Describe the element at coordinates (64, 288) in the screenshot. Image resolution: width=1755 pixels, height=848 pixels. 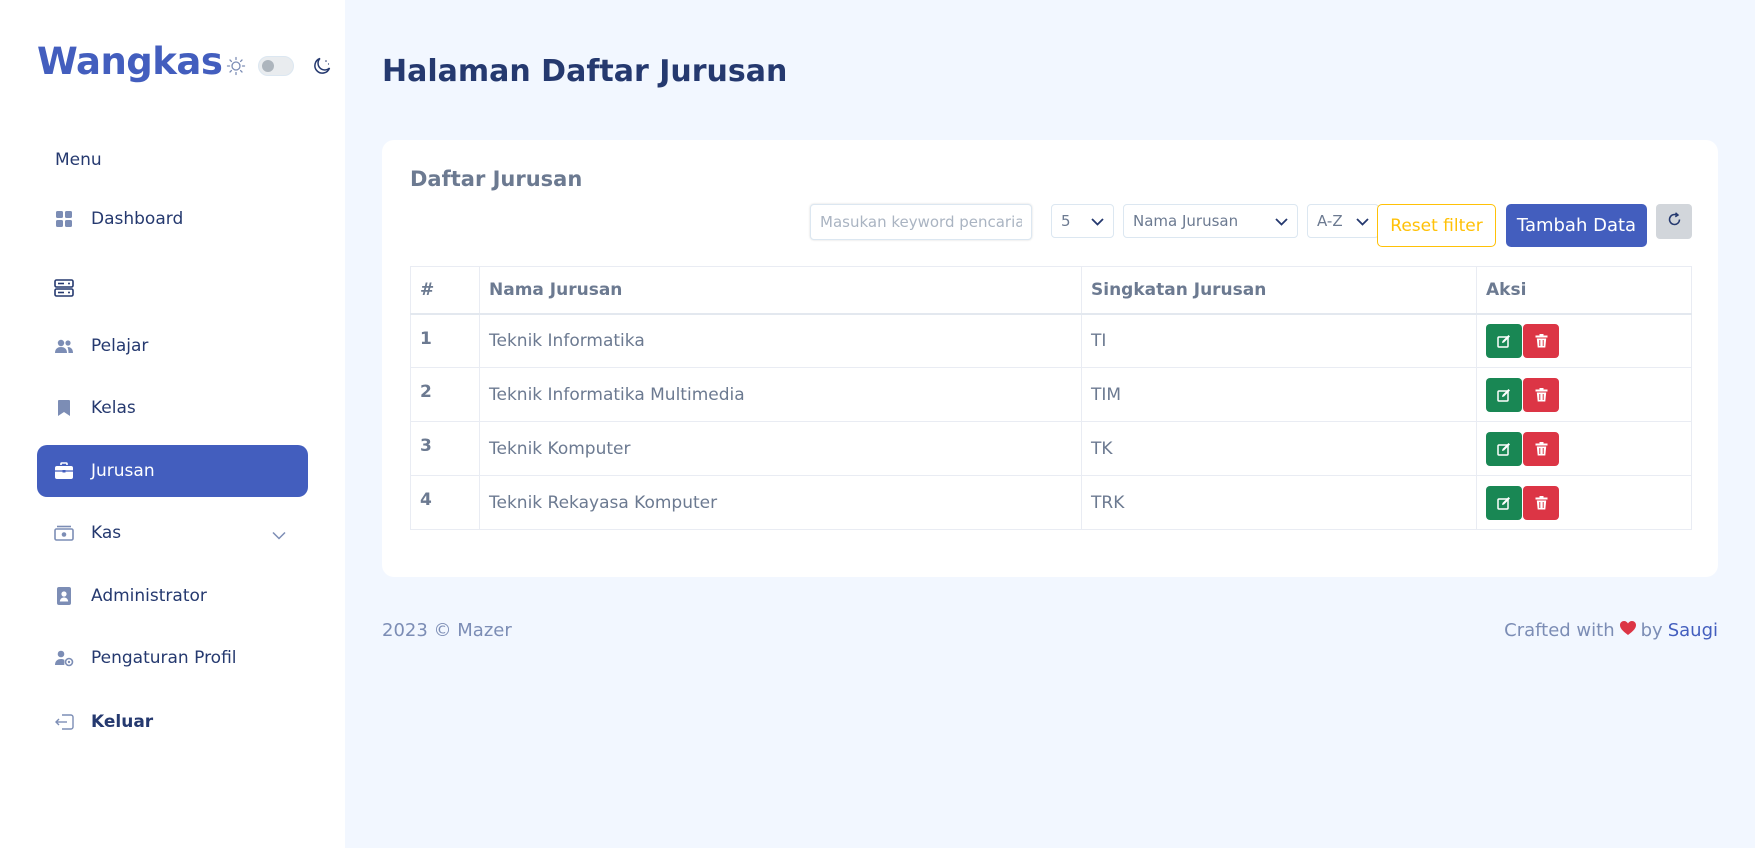
I see `server-icon` at that location.